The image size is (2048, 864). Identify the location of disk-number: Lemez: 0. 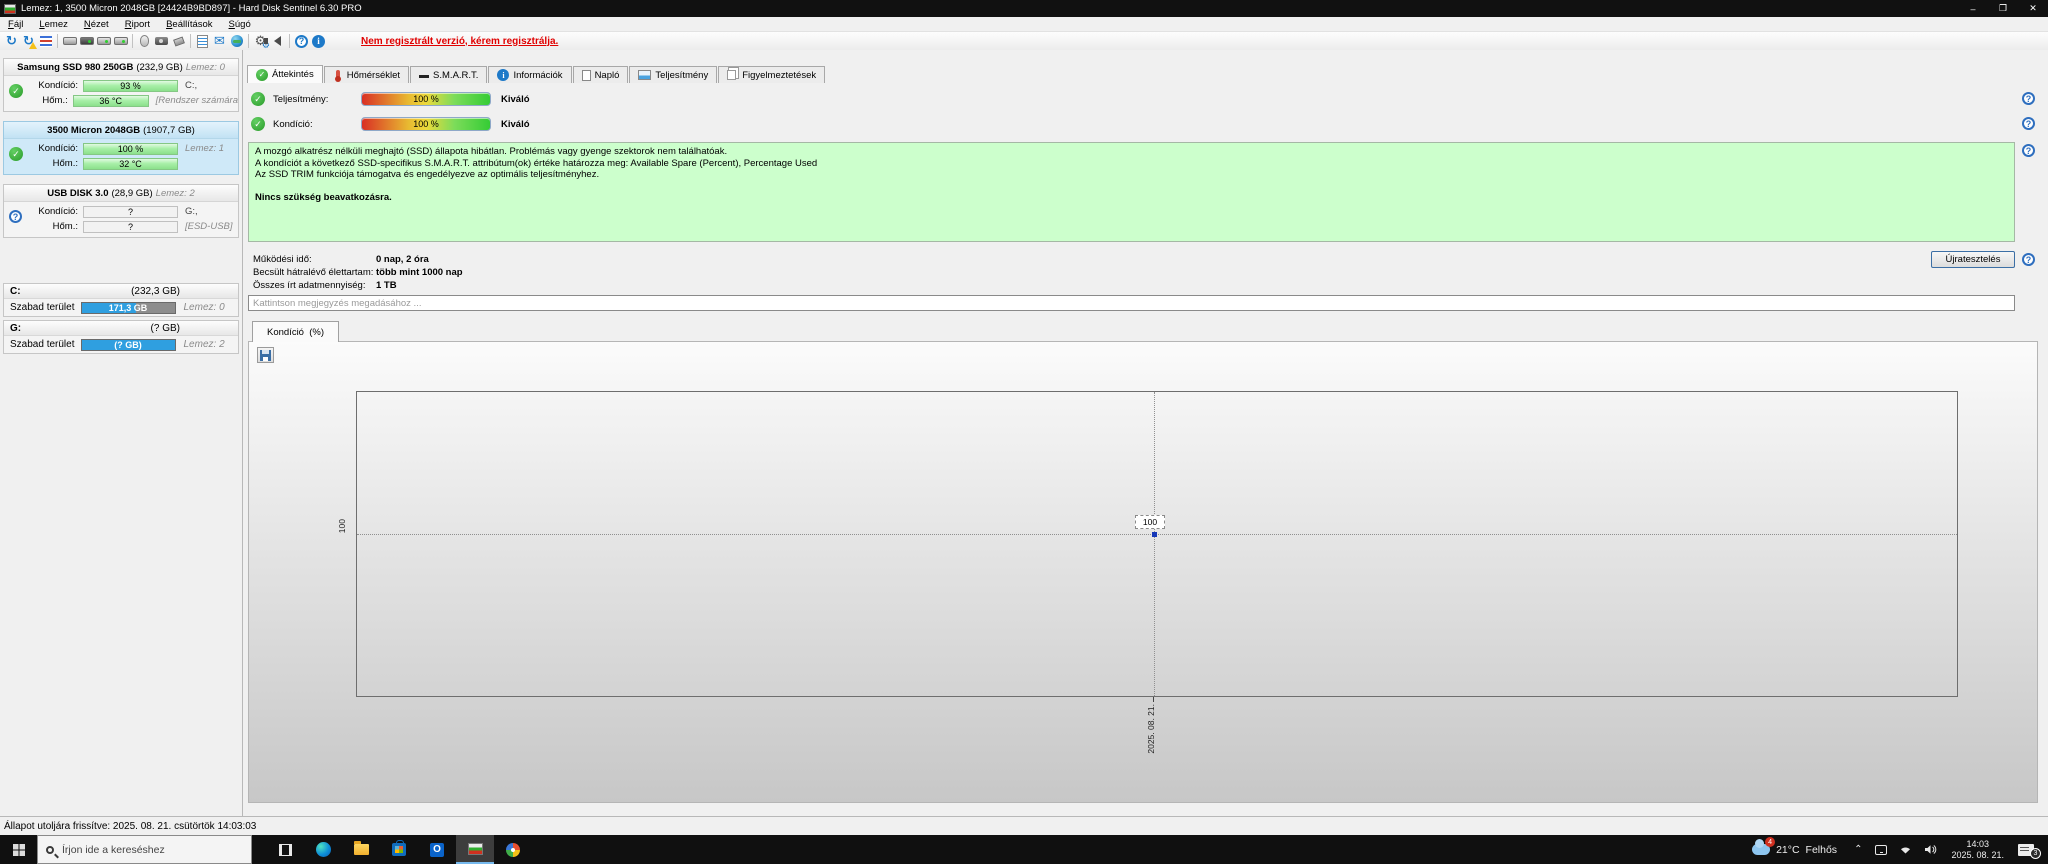
(204, 307).